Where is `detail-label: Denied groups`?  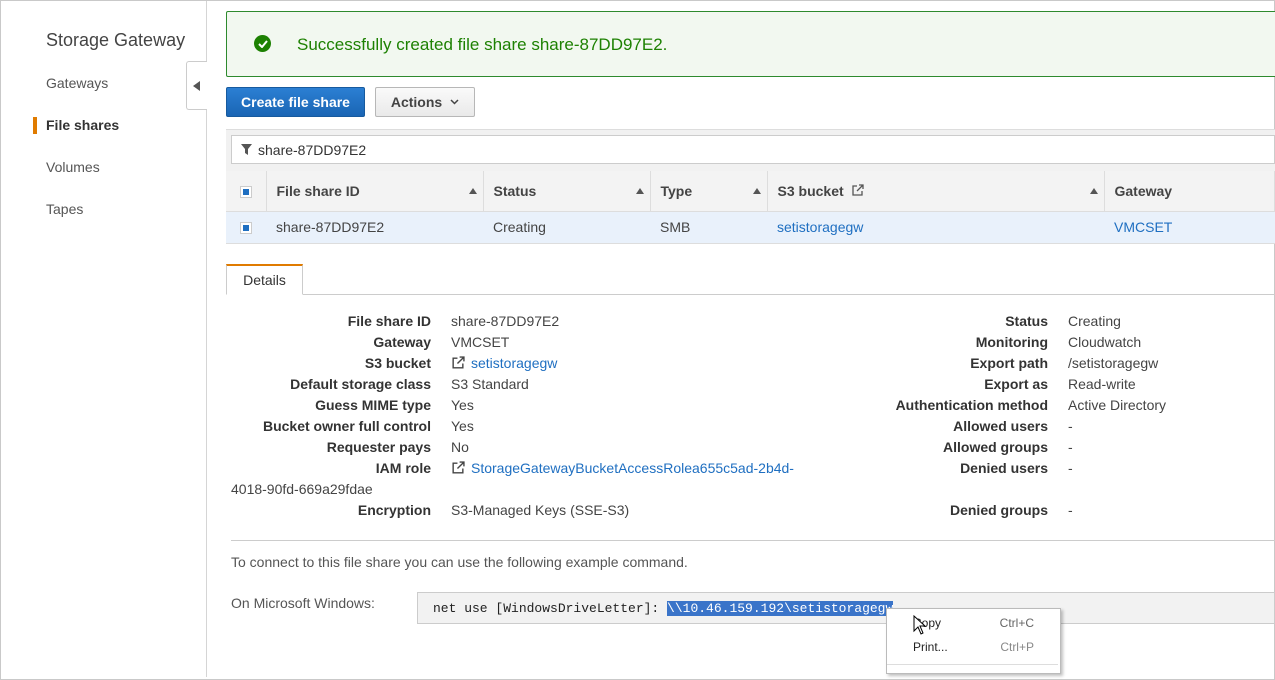 detail-label: Denied groups is located at coordinates (998, 510).